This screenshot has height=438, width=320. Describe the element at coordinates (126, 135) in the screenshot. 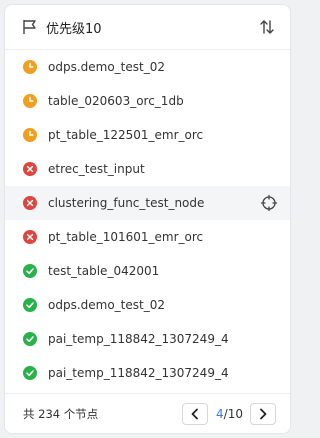

I see `node-label: pt_table_122501_emr_orc` at that location.